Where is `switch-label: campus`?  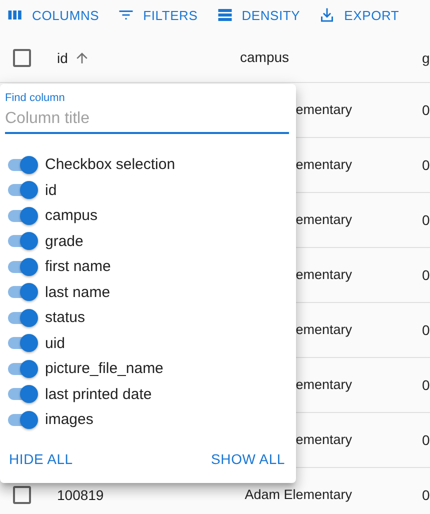
switch-label: campus is located at coordinates (71, 215).